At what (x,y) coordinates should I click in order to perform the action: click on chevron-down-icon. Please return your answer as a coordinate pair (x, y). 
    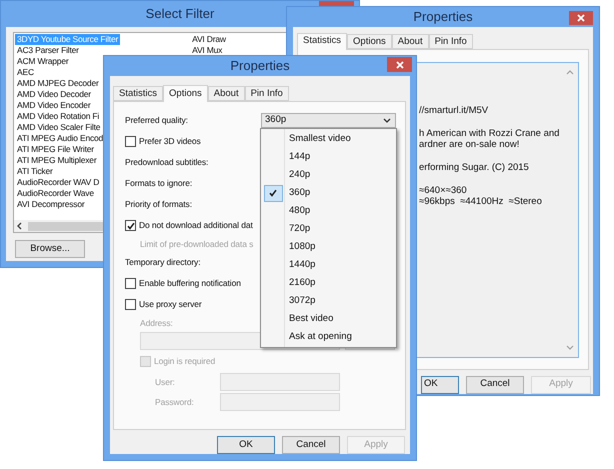
    Looking at the image, I should click on (387, 121).